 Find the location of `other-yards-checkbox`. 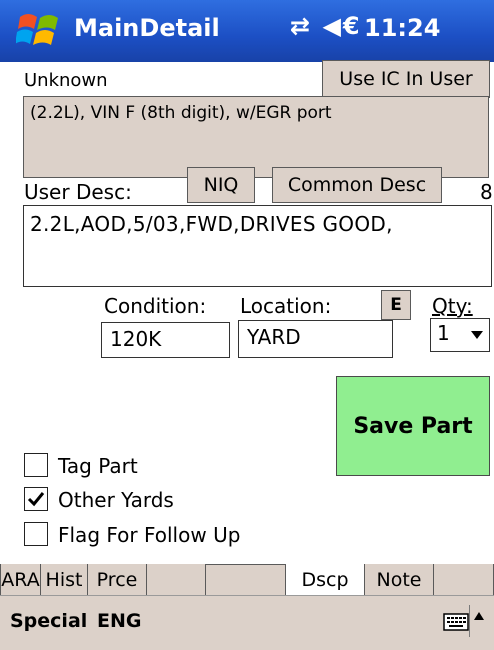

other-yards-checkbox is located at coordinates (36, 499).